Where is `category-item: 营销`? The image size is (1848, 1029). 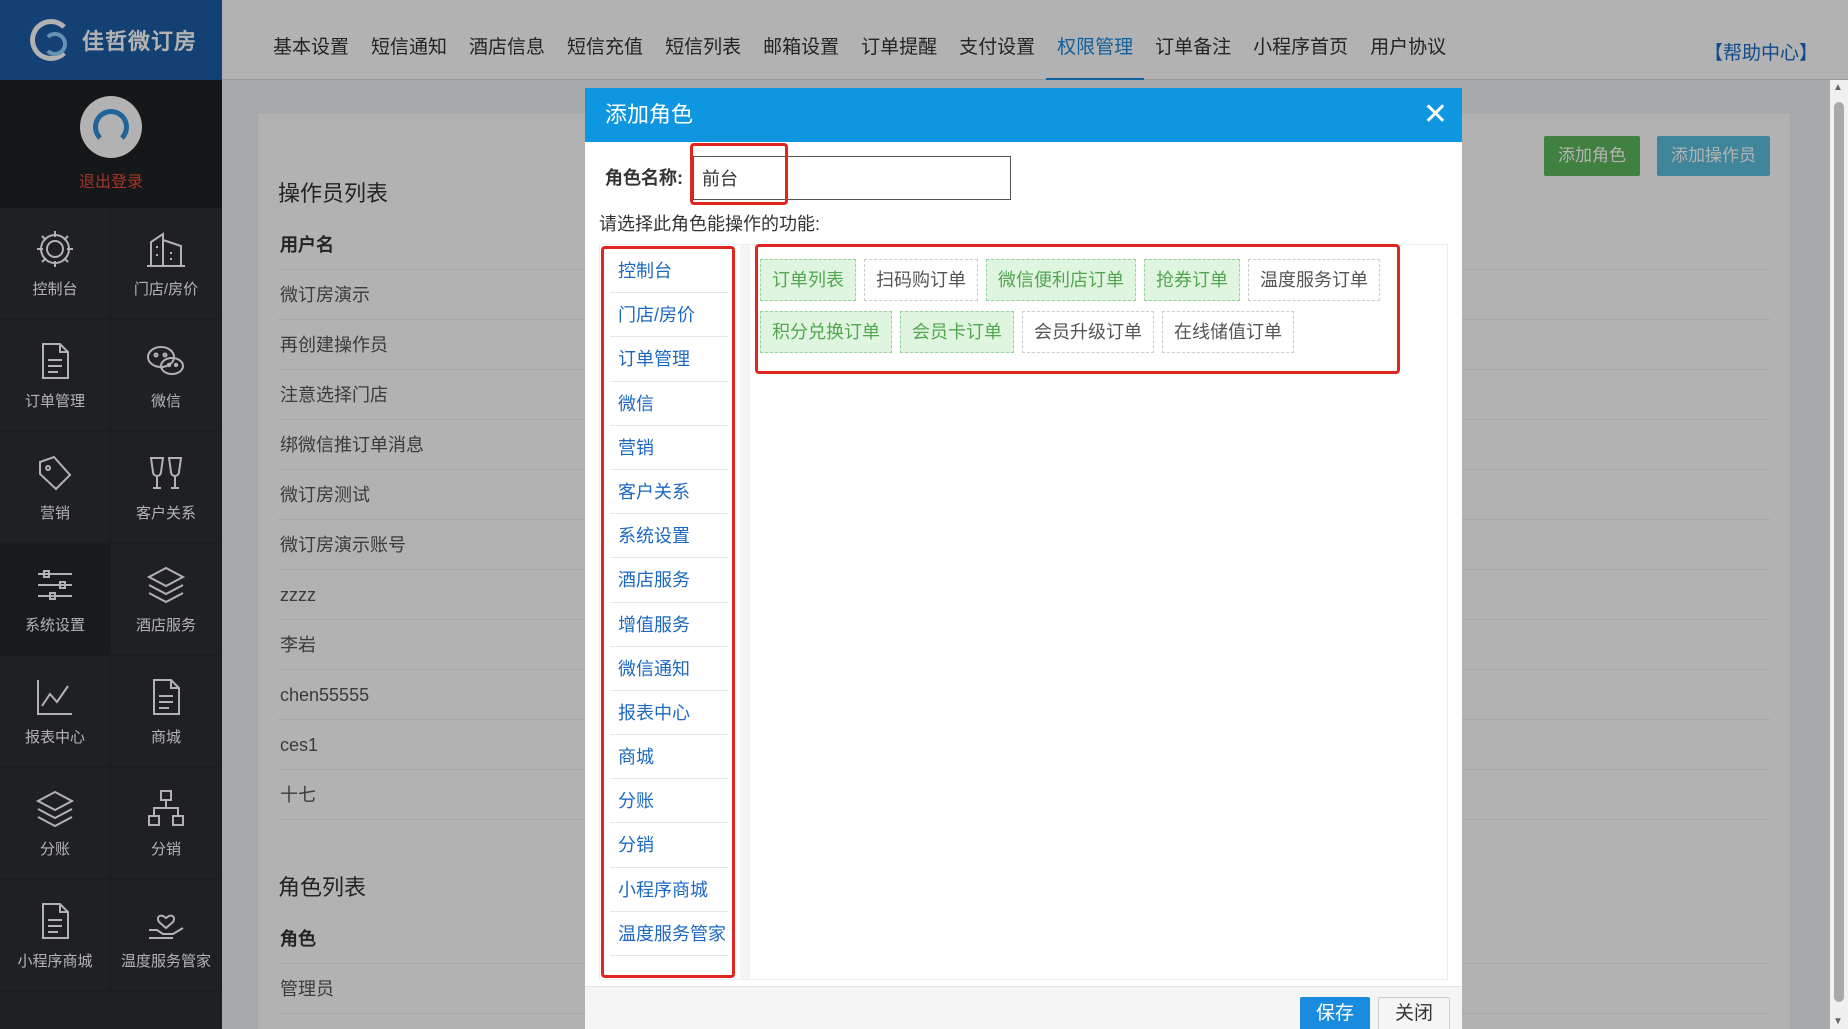 category-item: 营销 is located at coordinates (669, 448).